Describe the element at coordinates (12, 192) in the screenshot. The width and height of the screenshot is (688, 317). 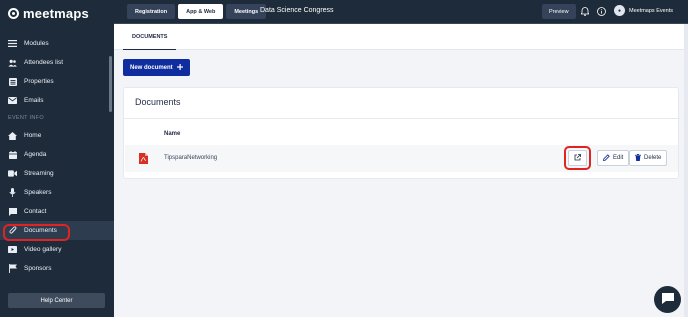
I see `microphone-icon` at that location.